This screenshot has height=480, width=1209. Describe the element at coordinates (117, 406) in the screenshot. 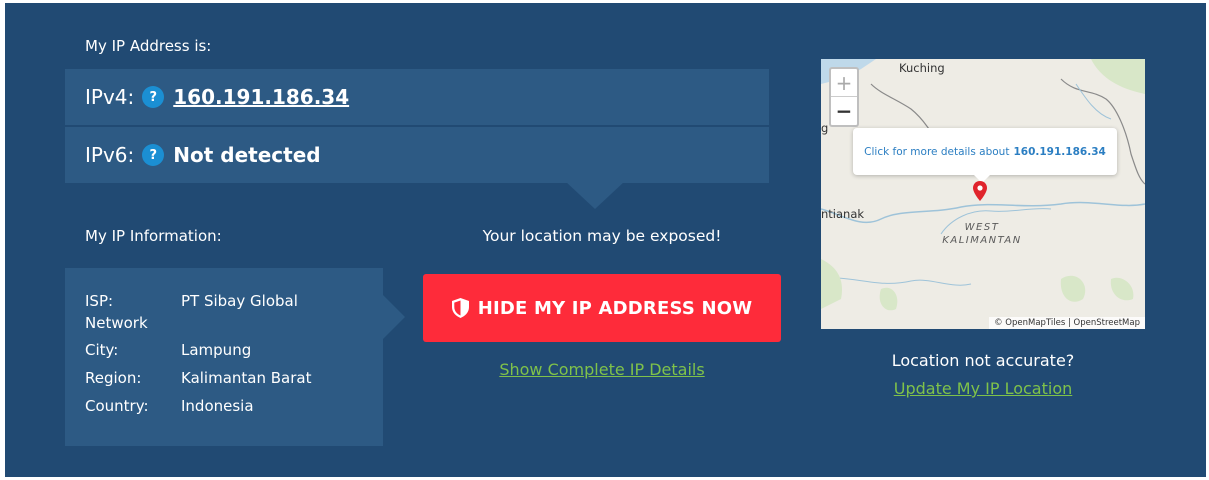

I see `info-key: Country:` at that location.